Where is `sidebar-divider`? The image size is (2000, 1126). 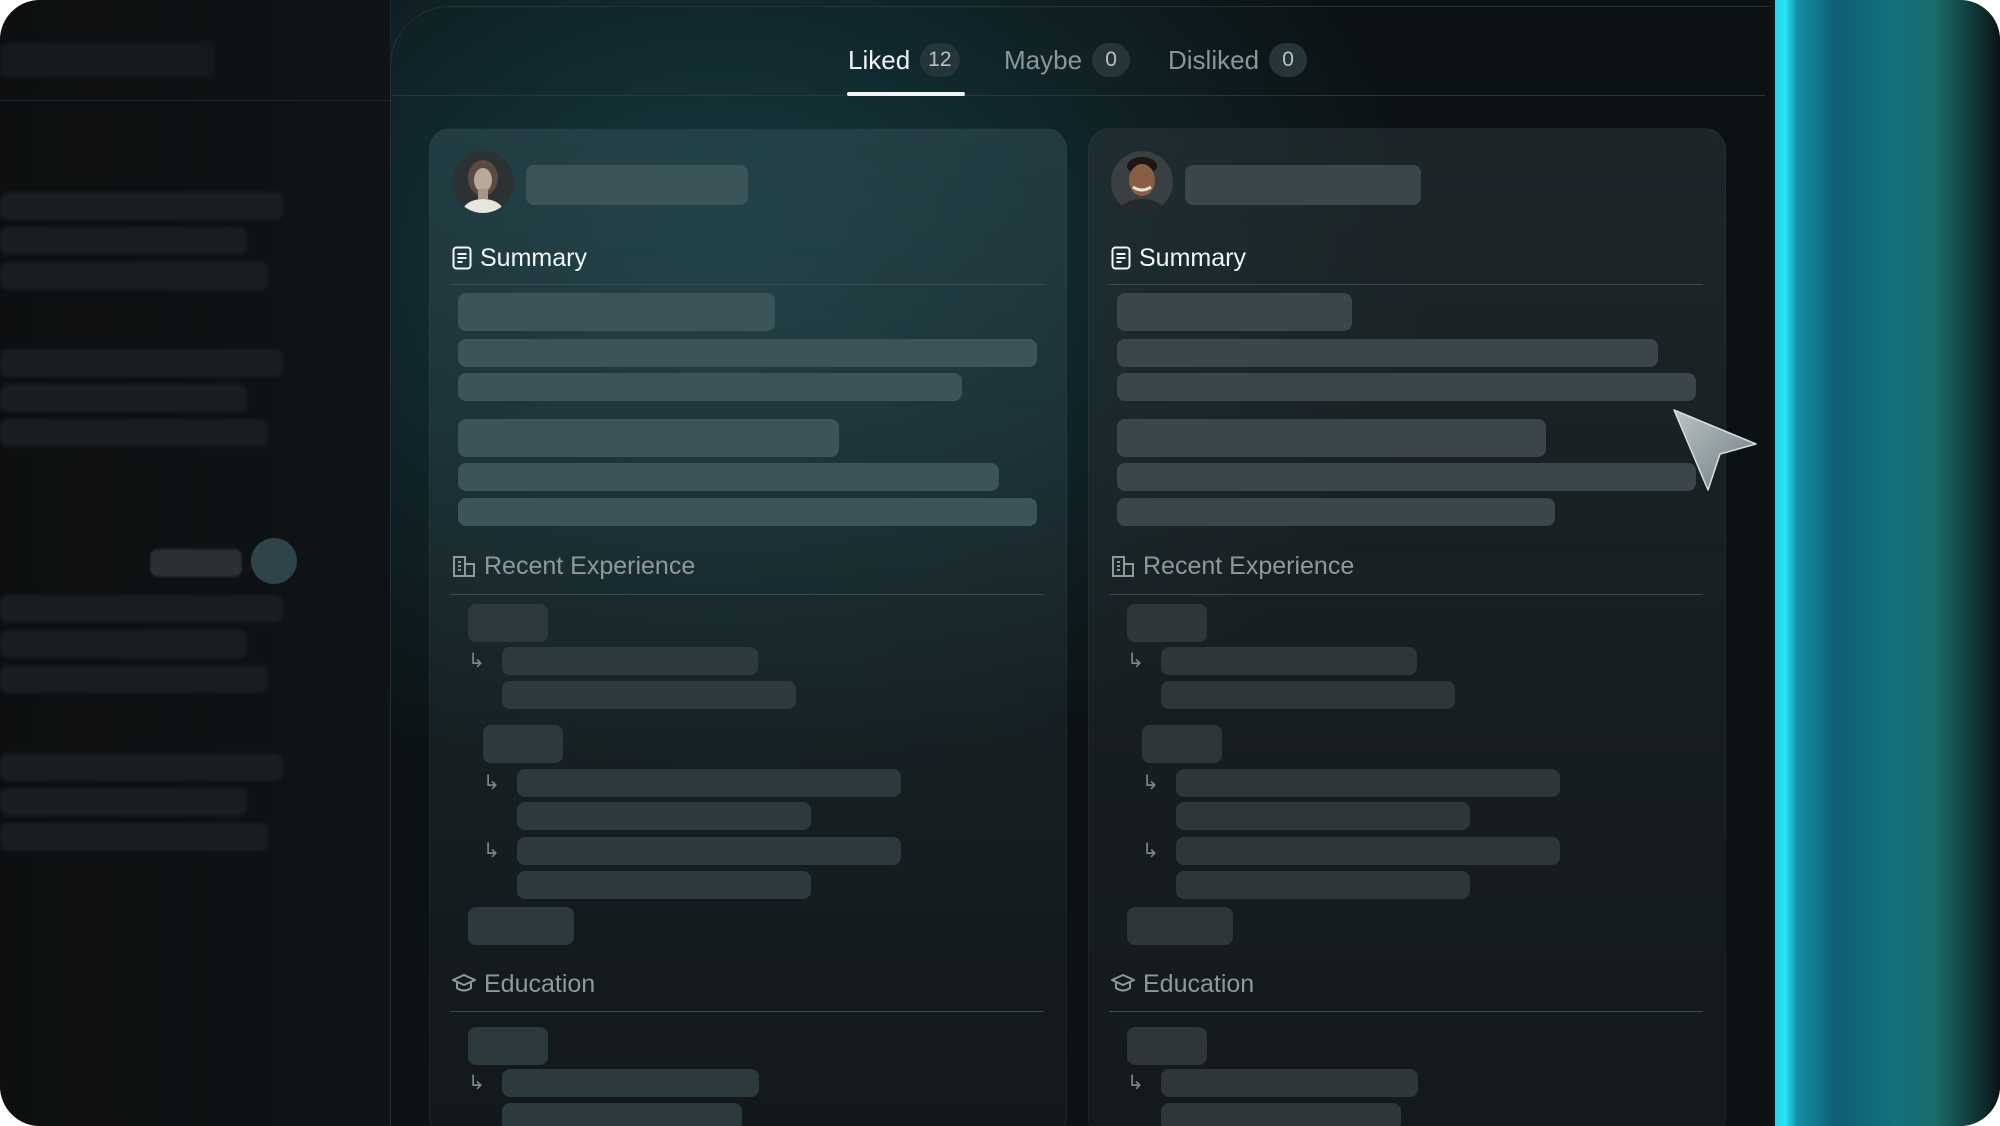 sidebar-divider is located at coordinates (220, 100).